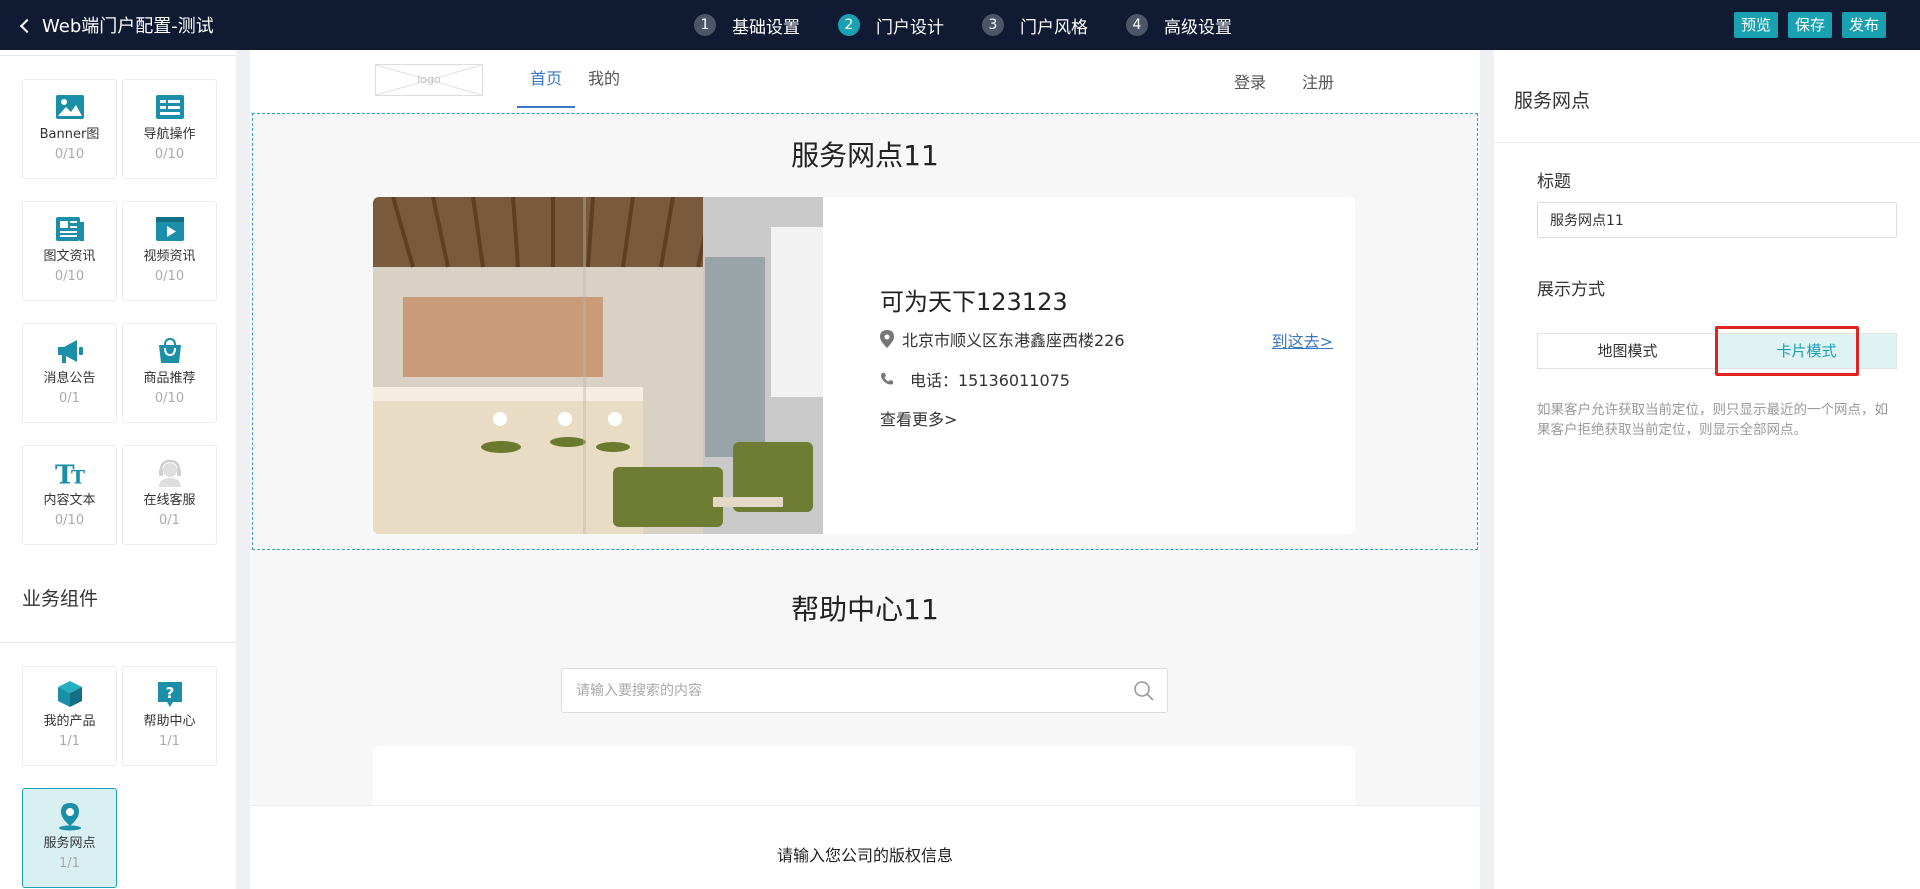  What do you see at coordinates (69, 843) in the screenshot?
I see `component-name: 服务网点` at bounding box center [69, 843].